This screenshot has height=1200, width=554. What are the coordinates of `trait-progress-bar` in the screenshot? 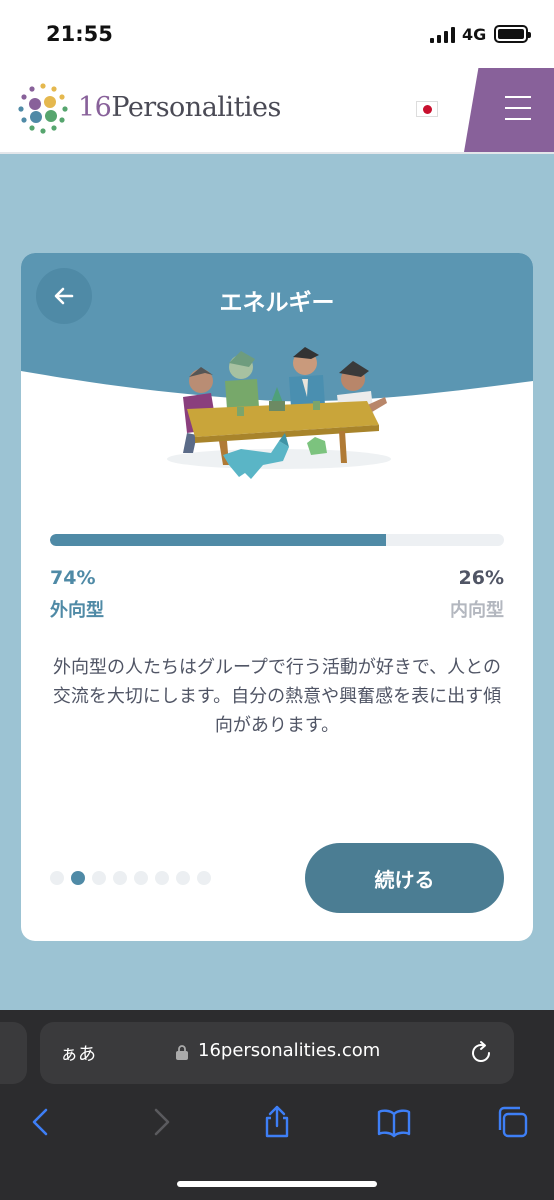 It's located at (277, 540).